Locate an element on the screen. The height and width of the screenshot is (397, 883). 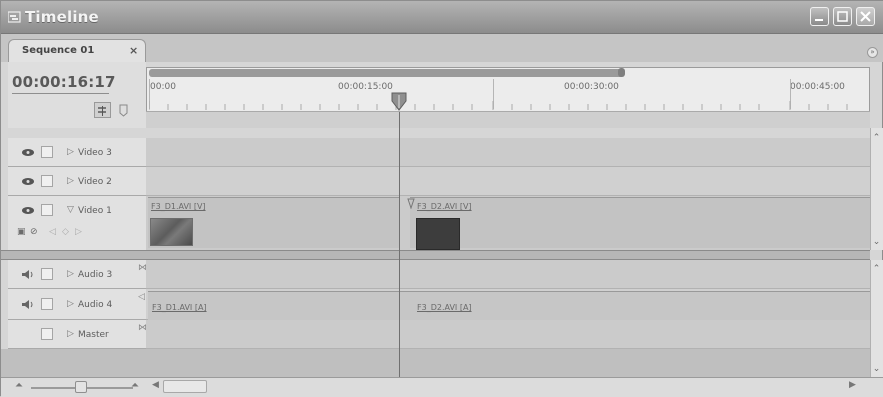
video-scrollbar is located at coordinates (876, 189).